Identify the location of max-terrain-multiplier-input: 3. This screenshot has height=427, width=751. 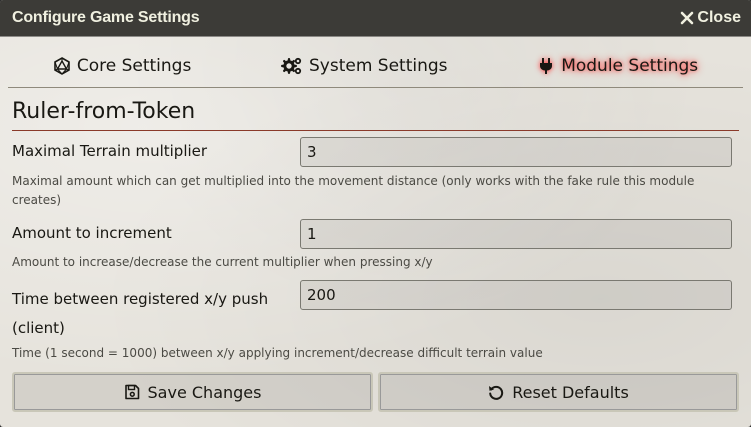
(516, 152).